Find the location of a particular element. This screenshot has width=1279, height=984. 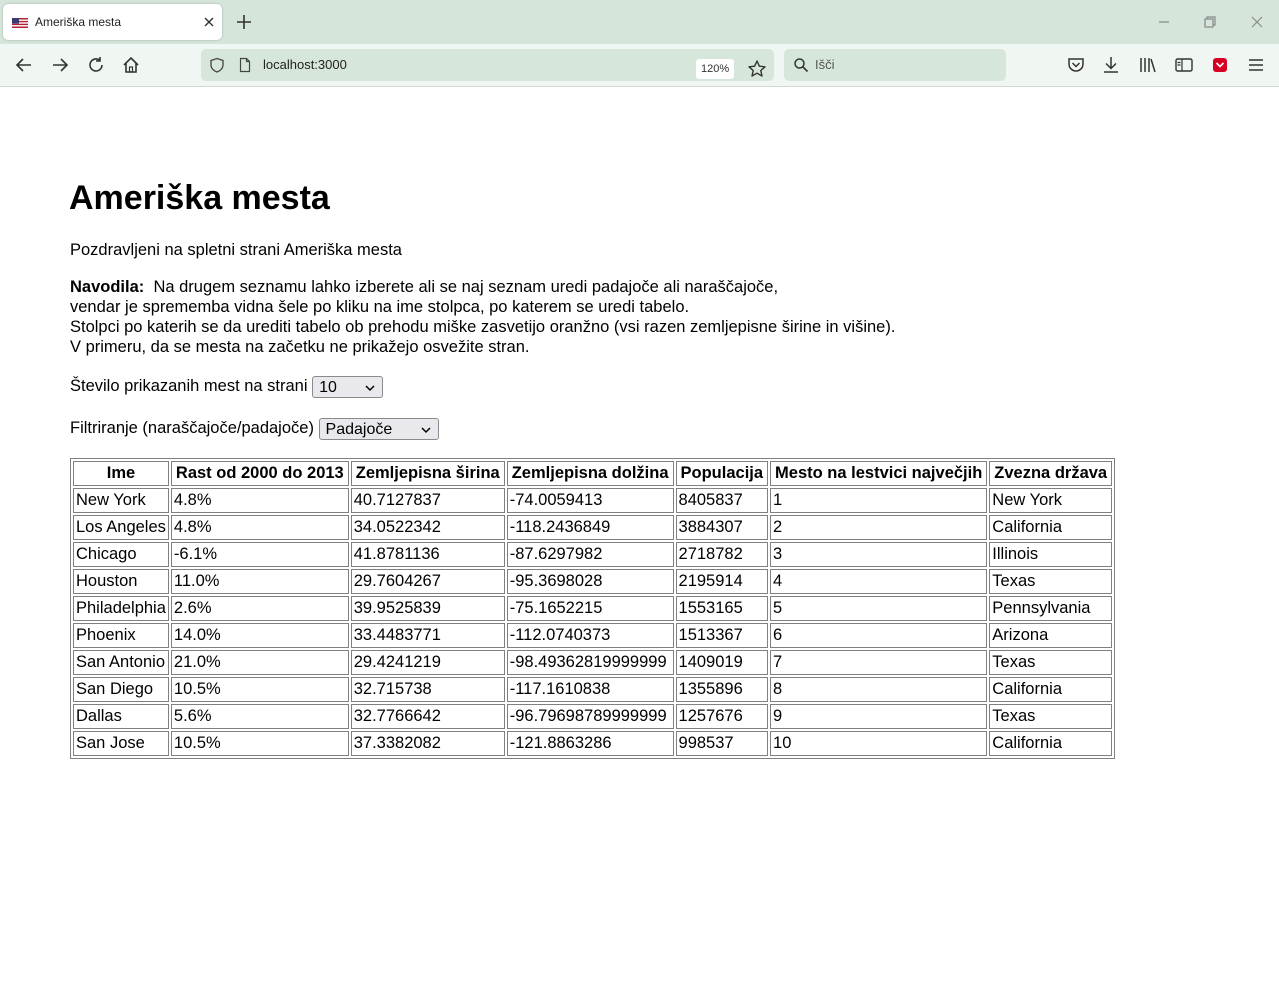

library-icon is located at coordinates (1148, 65).